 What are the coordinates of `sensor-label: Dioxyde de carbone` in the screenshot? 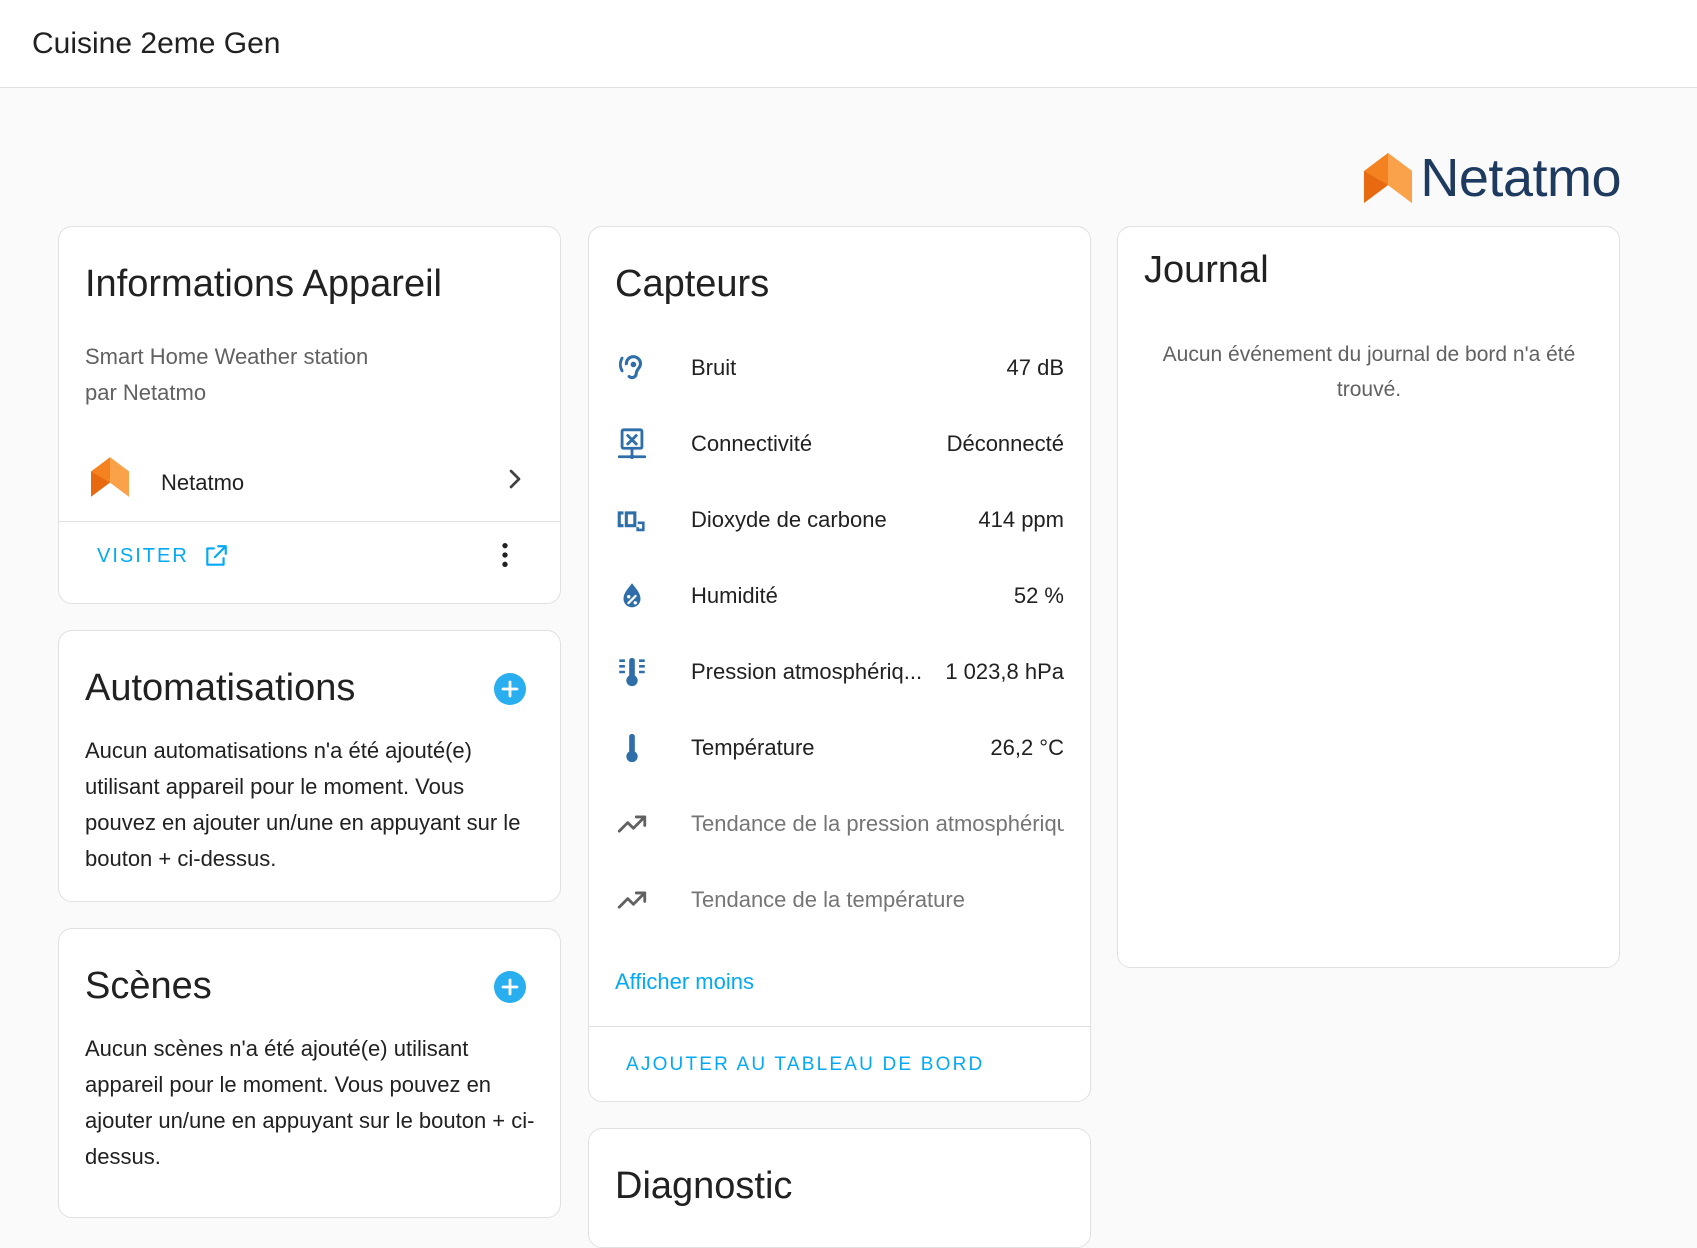 It's located at (789, 519).